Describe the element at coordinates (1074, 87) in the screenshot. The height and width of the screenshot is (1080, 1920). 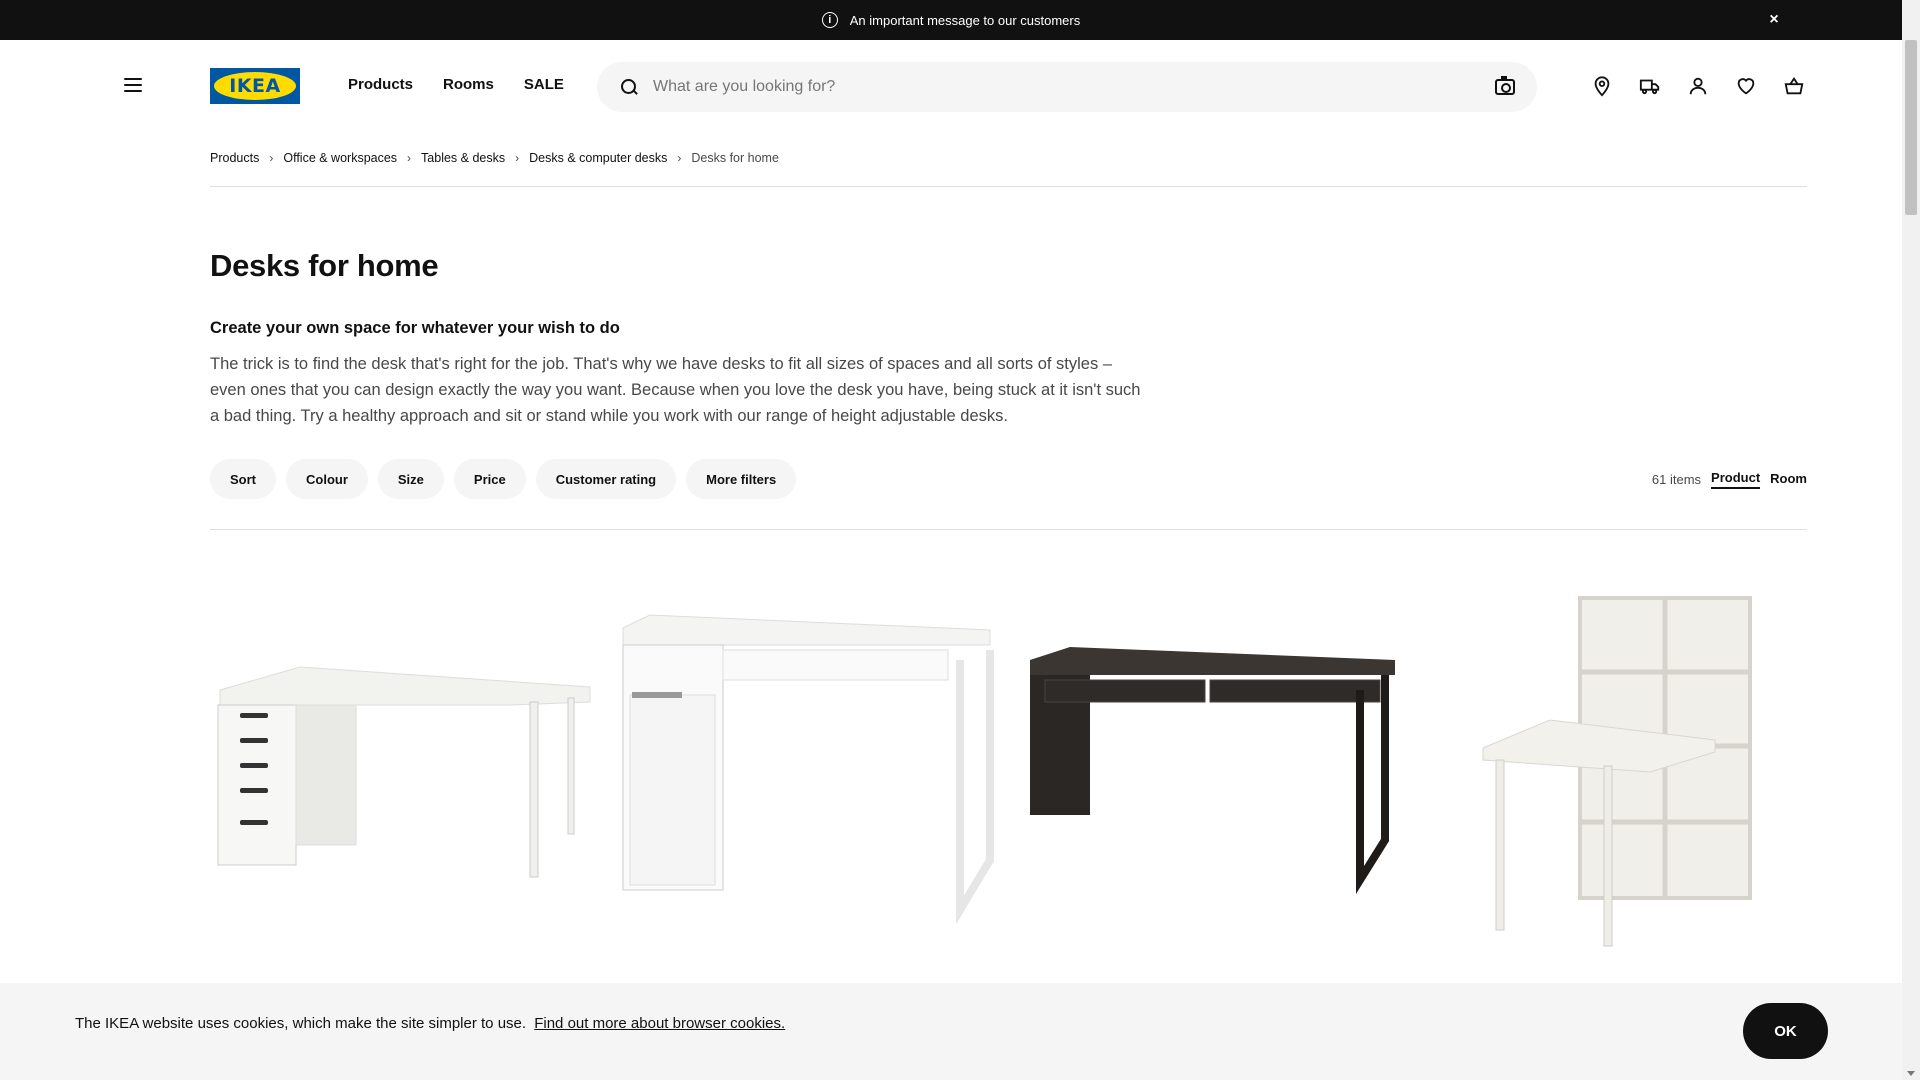
I see `search-input` at that location.